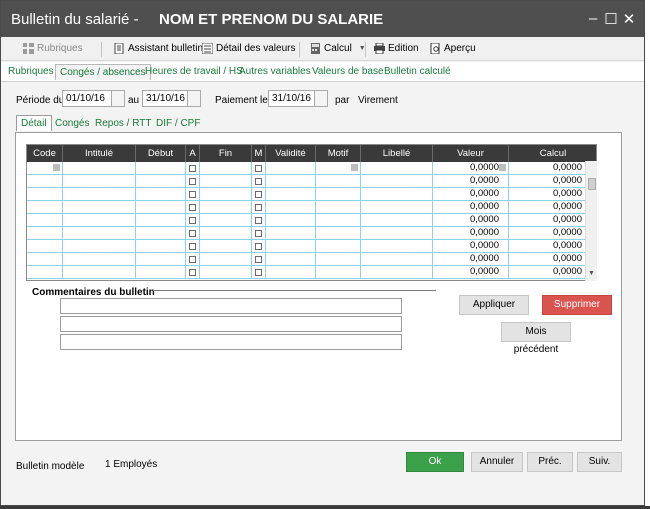  I want to click on mois-precedent-button: Mois précédent, so click(536, 338).